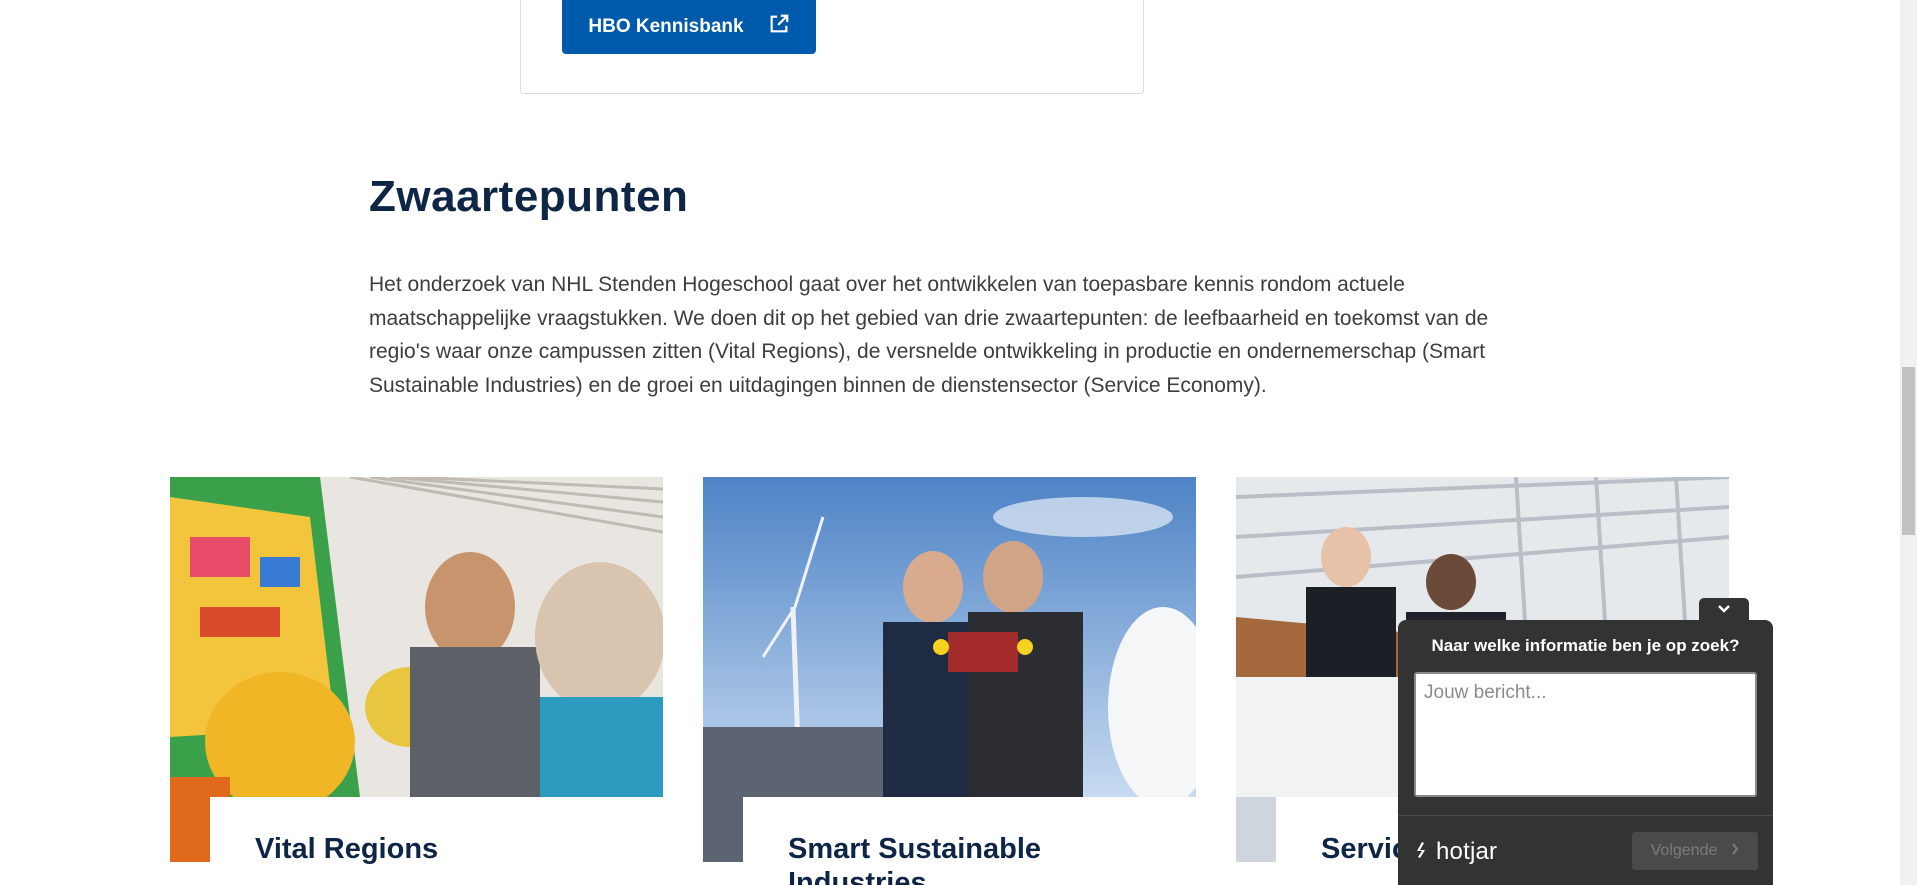 The height and width of the screenshot is (885, 1917). What do you see at coordinates (779, 27) in the screenshot?
I see `external-link-icon` at bounding box center [779, 27].